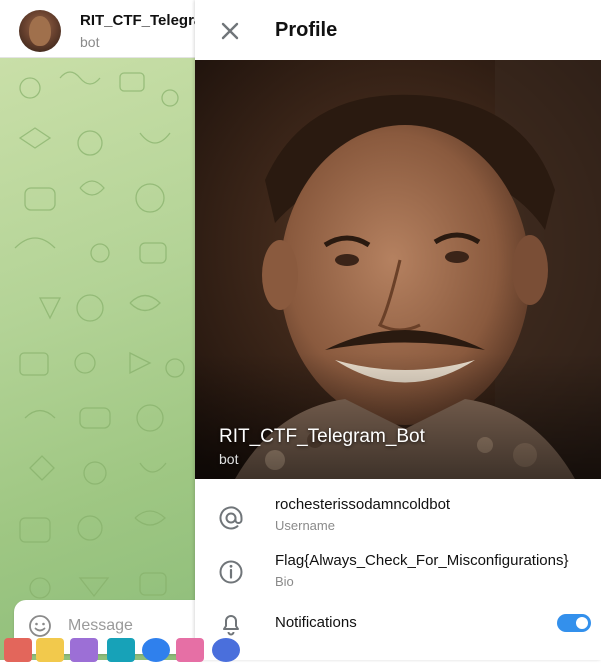  What do you see at coordinates (121, 650) in the screenshot?
I see `lightning-icon` at bounding box center [121, 650].